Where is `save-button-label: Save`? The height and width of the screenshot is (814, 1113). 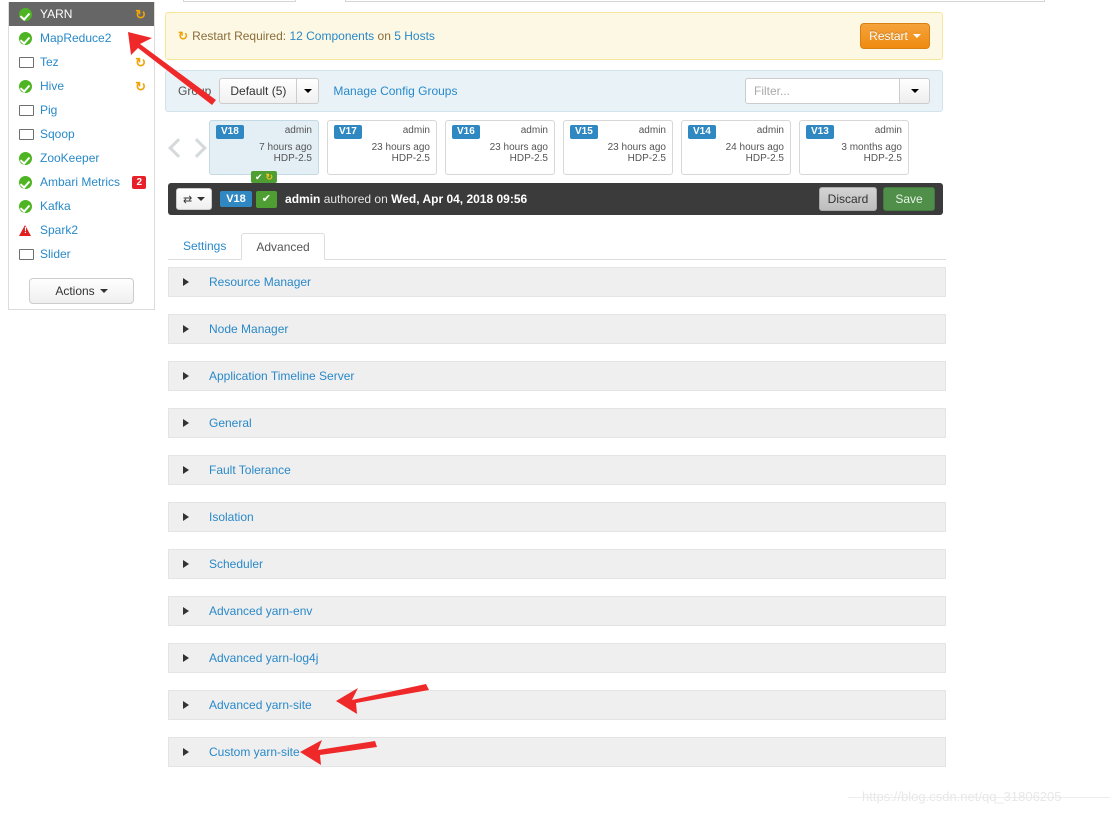
save-button-label: Save is located at coordinates (909, 199).